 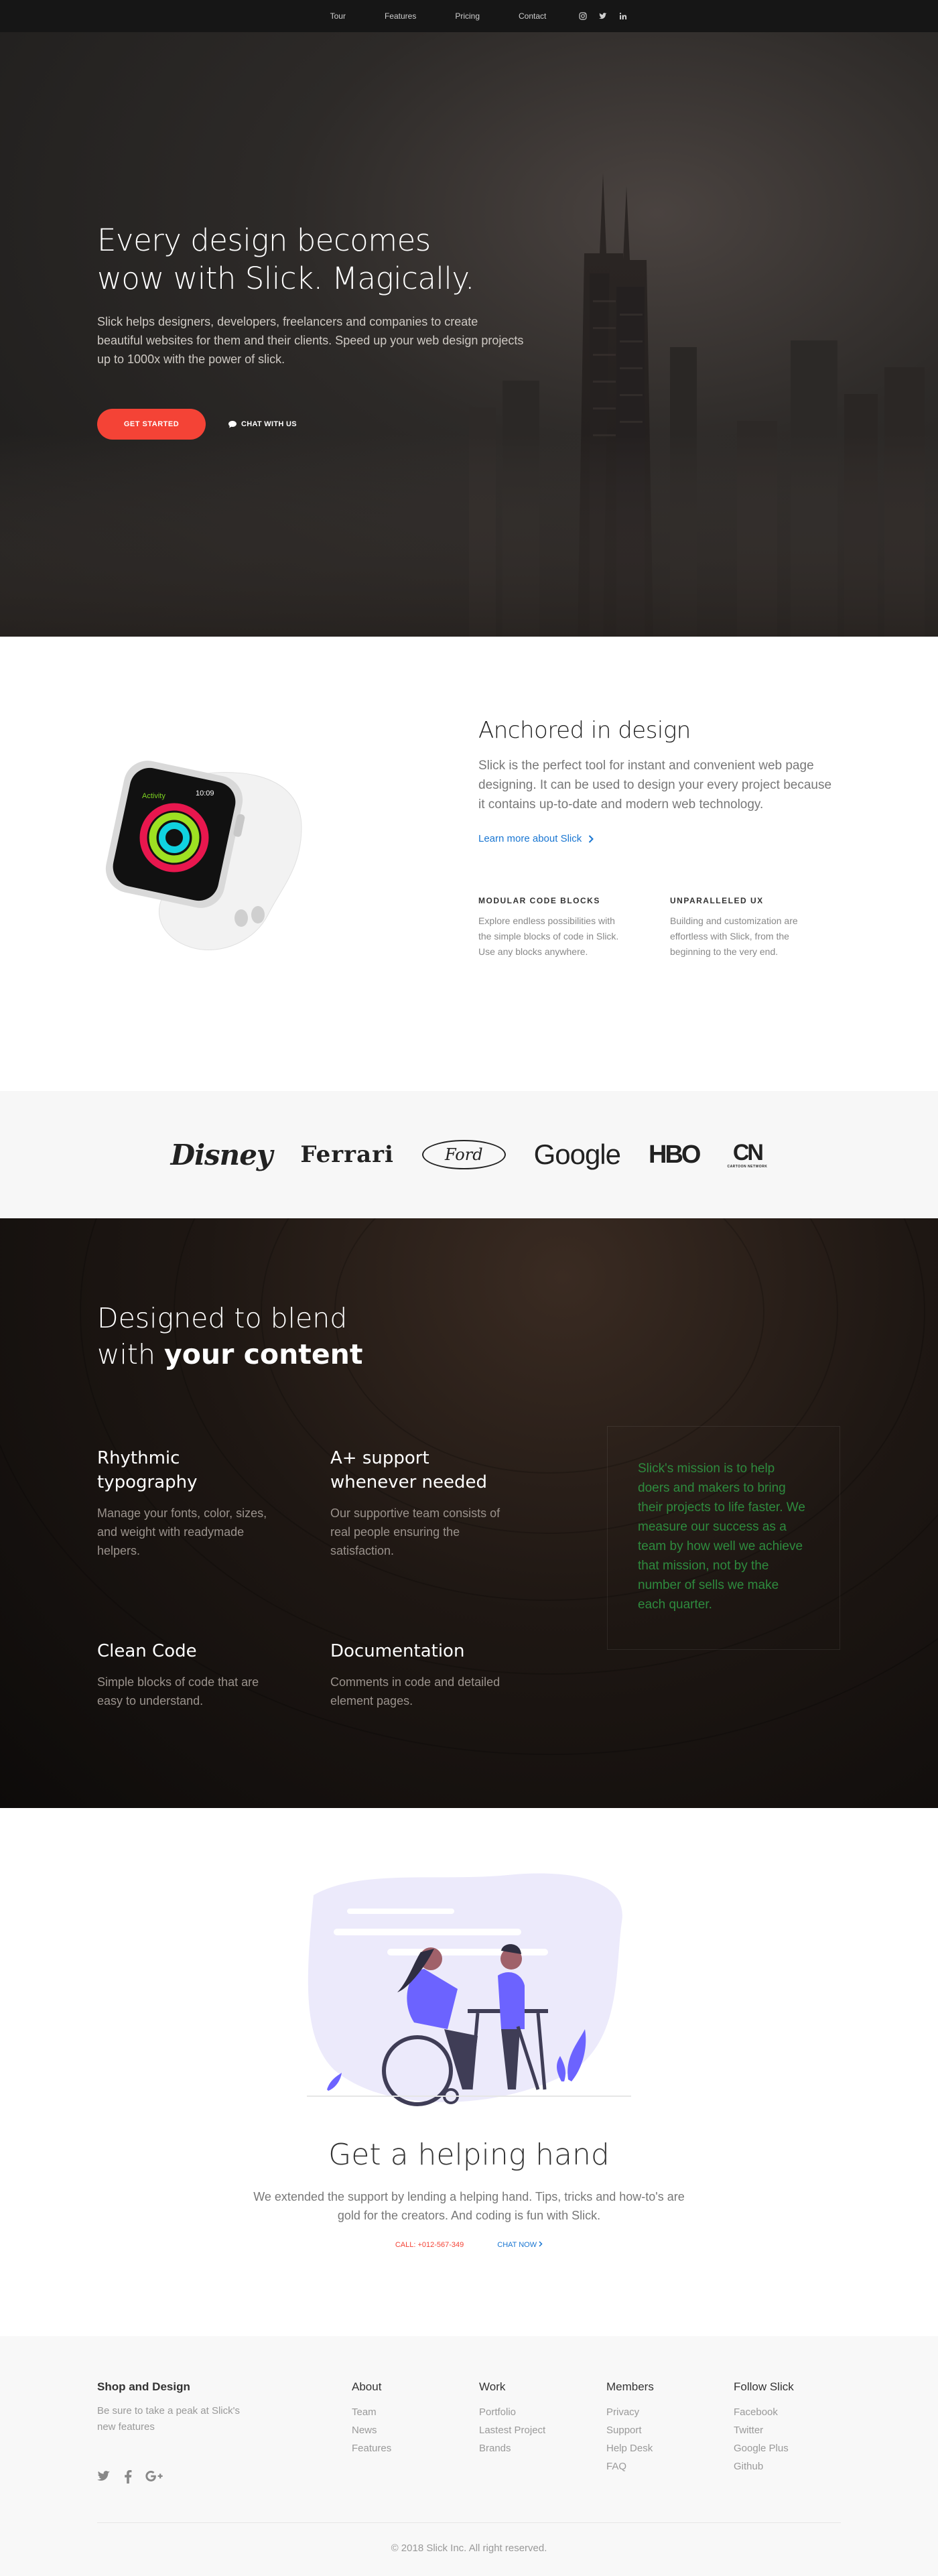 I want to click on footer-link: Features, so click(x=371, y=2448).